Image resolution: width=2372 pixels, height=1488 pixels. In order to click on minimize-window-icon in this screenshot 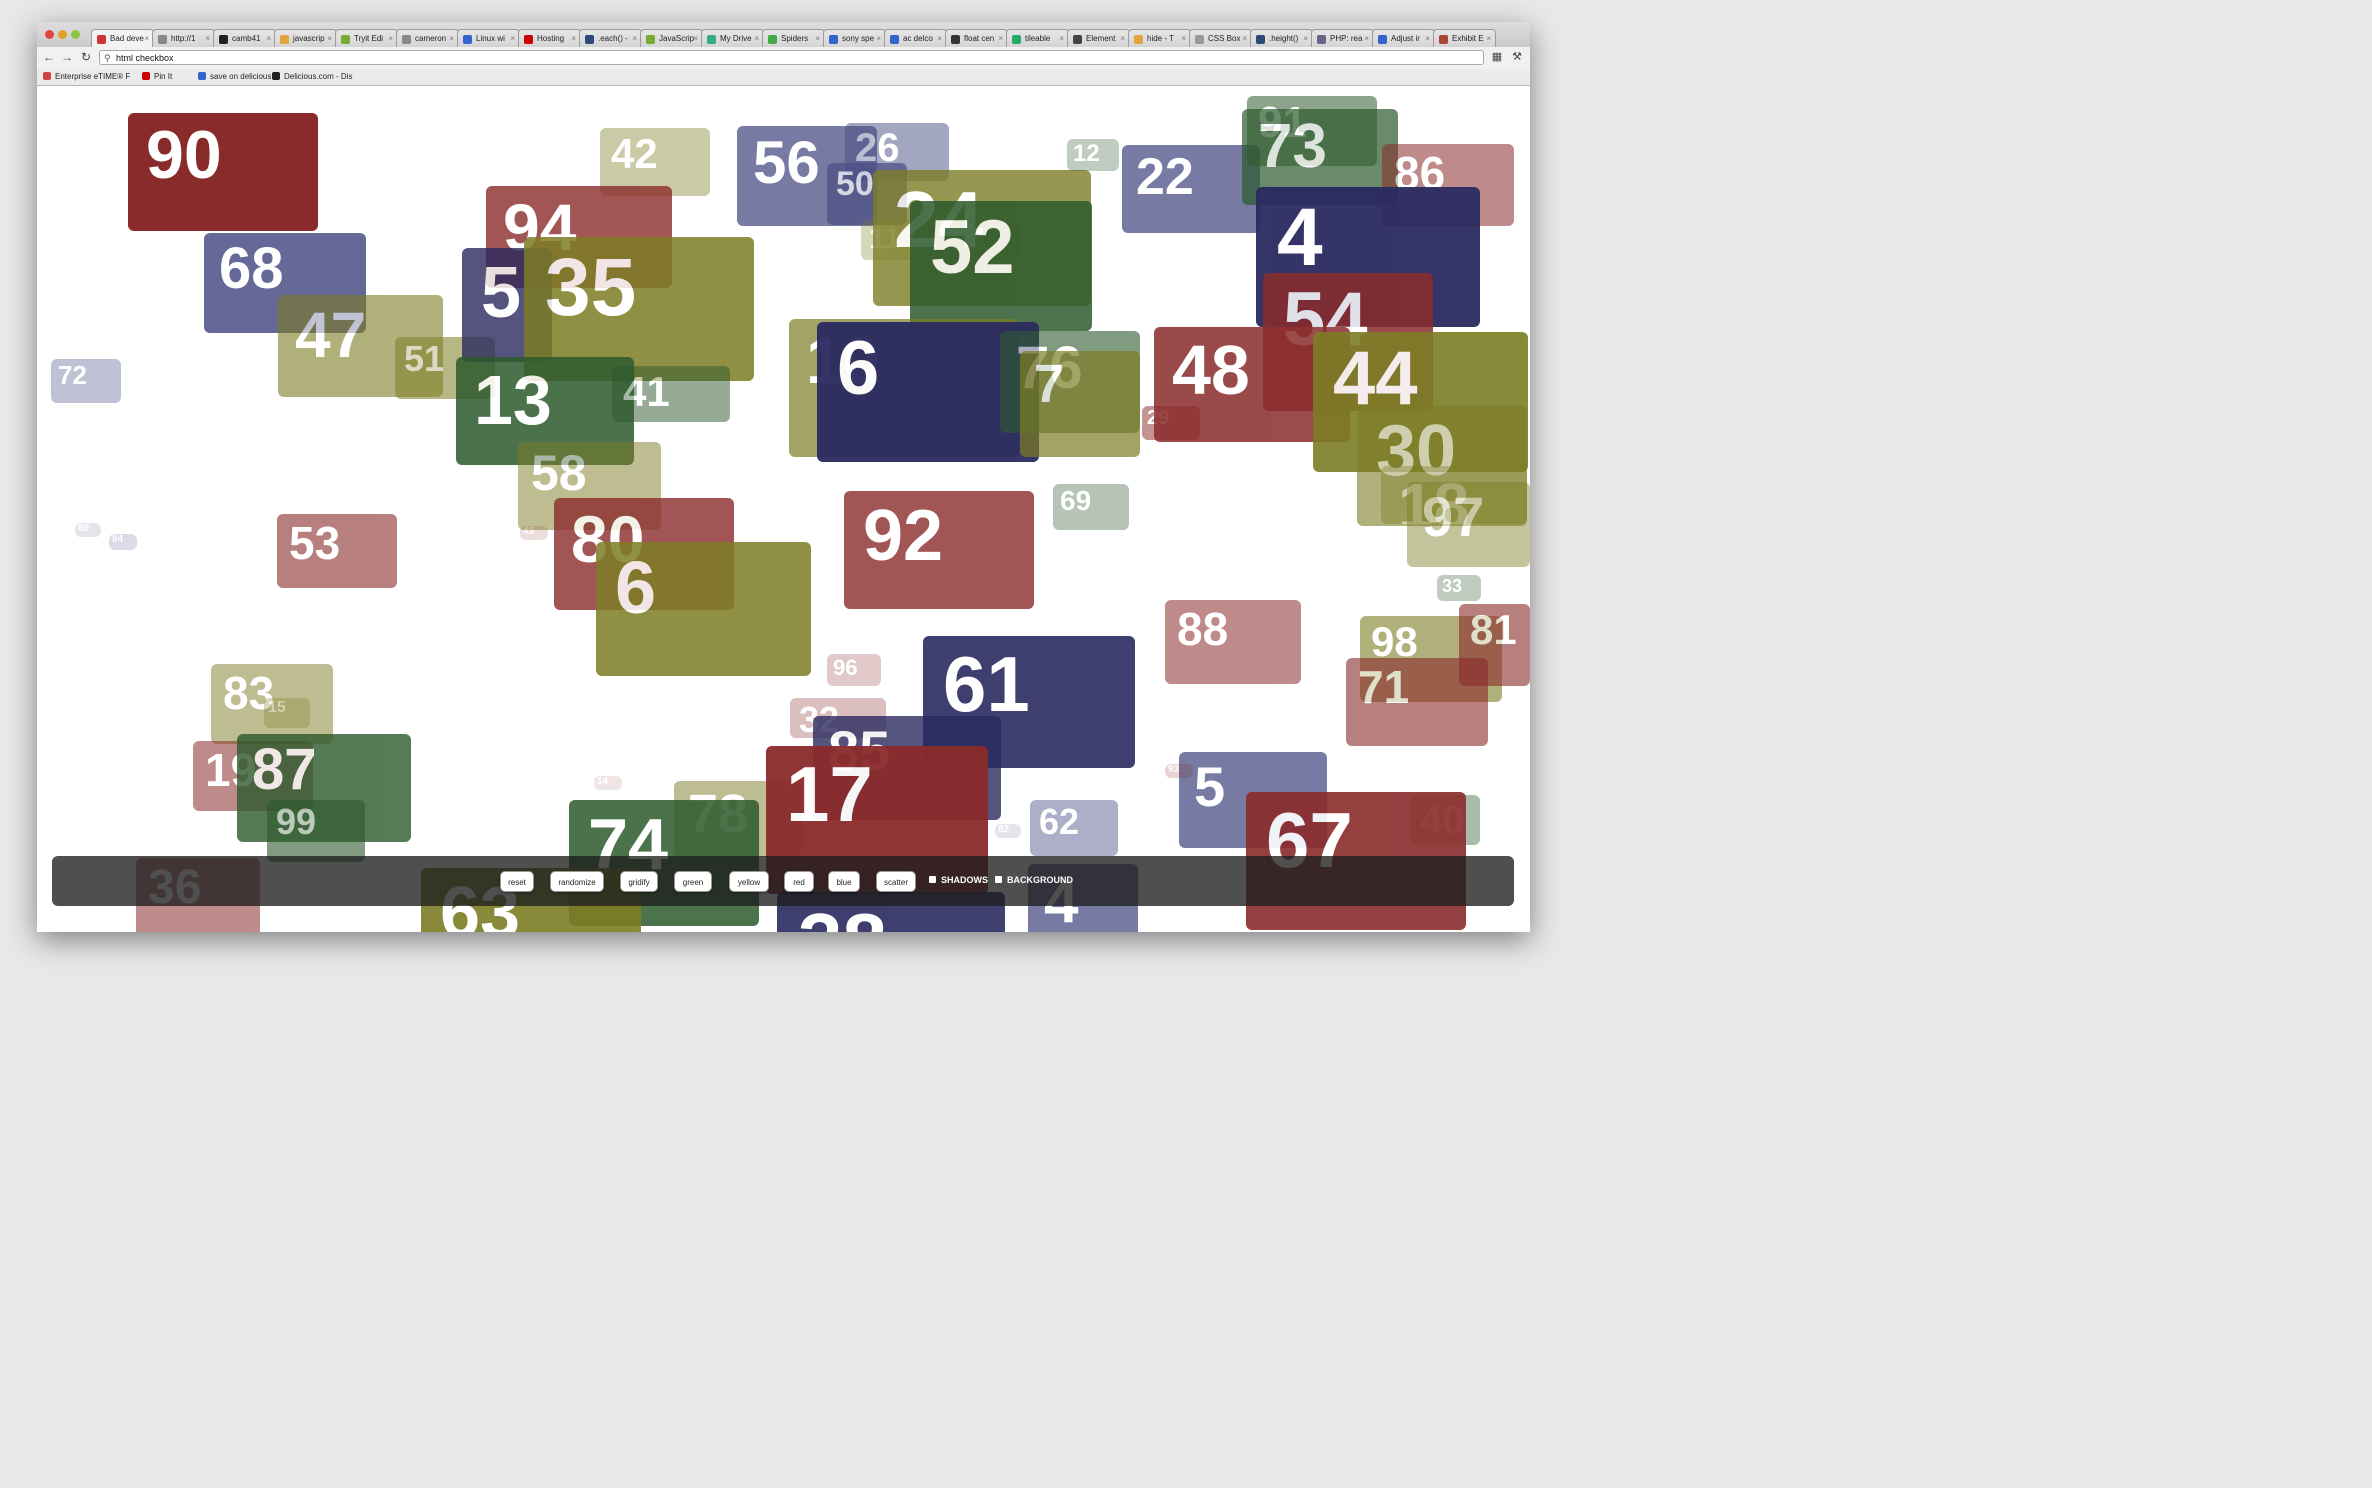, I will do `click(62, 34)`.